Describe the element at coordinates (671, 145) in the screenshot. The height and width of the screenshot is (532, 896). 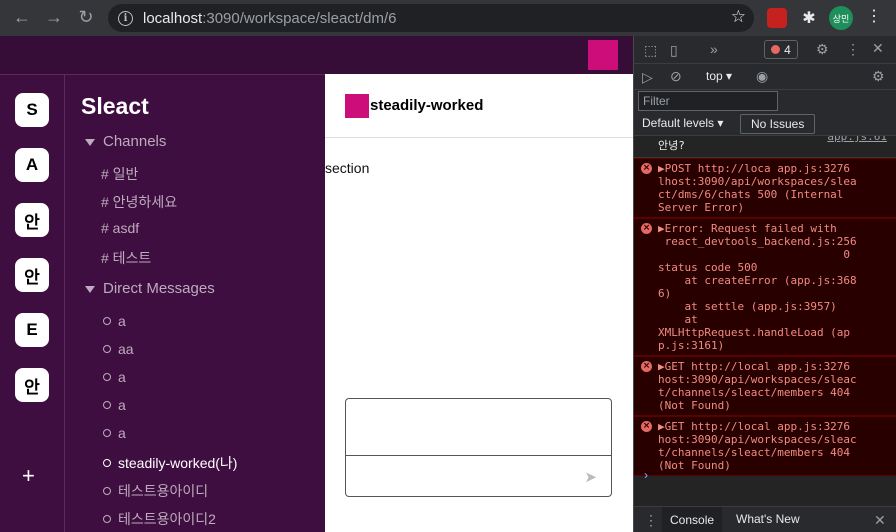
I see `log-text: 안녕?` at that location.